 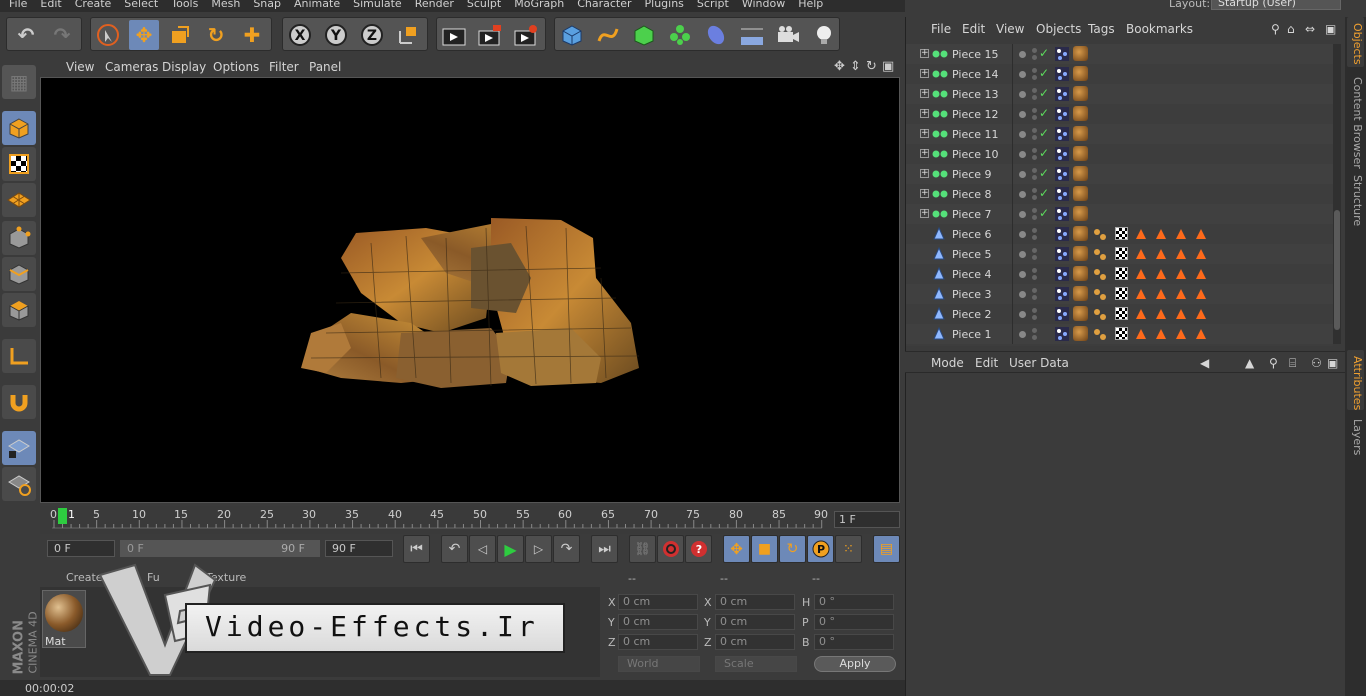 What do you see at coordinates (1276, 5) in the screenshot?
I see `layout-select: Startup (User)` at bounding box center [1276, 5].